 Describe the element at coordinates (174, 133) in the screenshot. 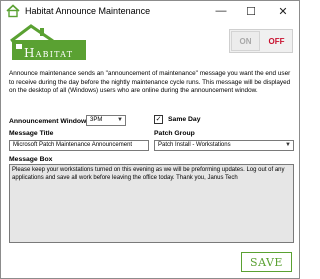

I see `patch-group-label: Patch Group` at that location.